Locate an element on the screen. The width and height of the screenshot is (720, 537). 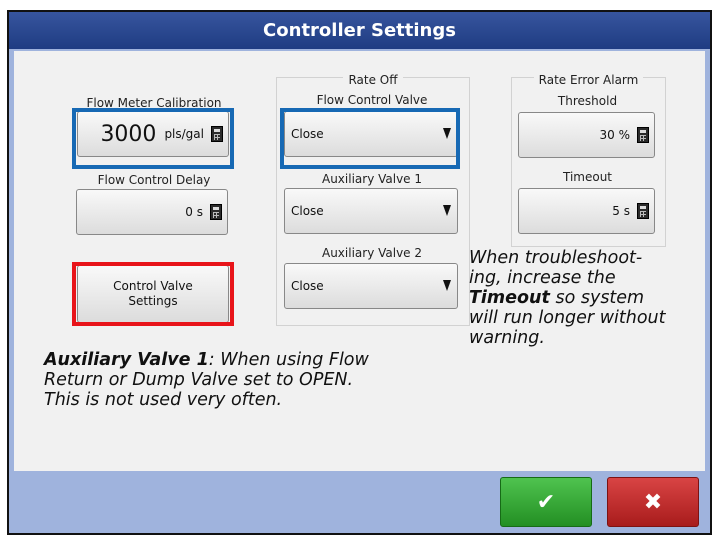
auxiliary-valve-1-value: Close is located at coordinates (307, 211).